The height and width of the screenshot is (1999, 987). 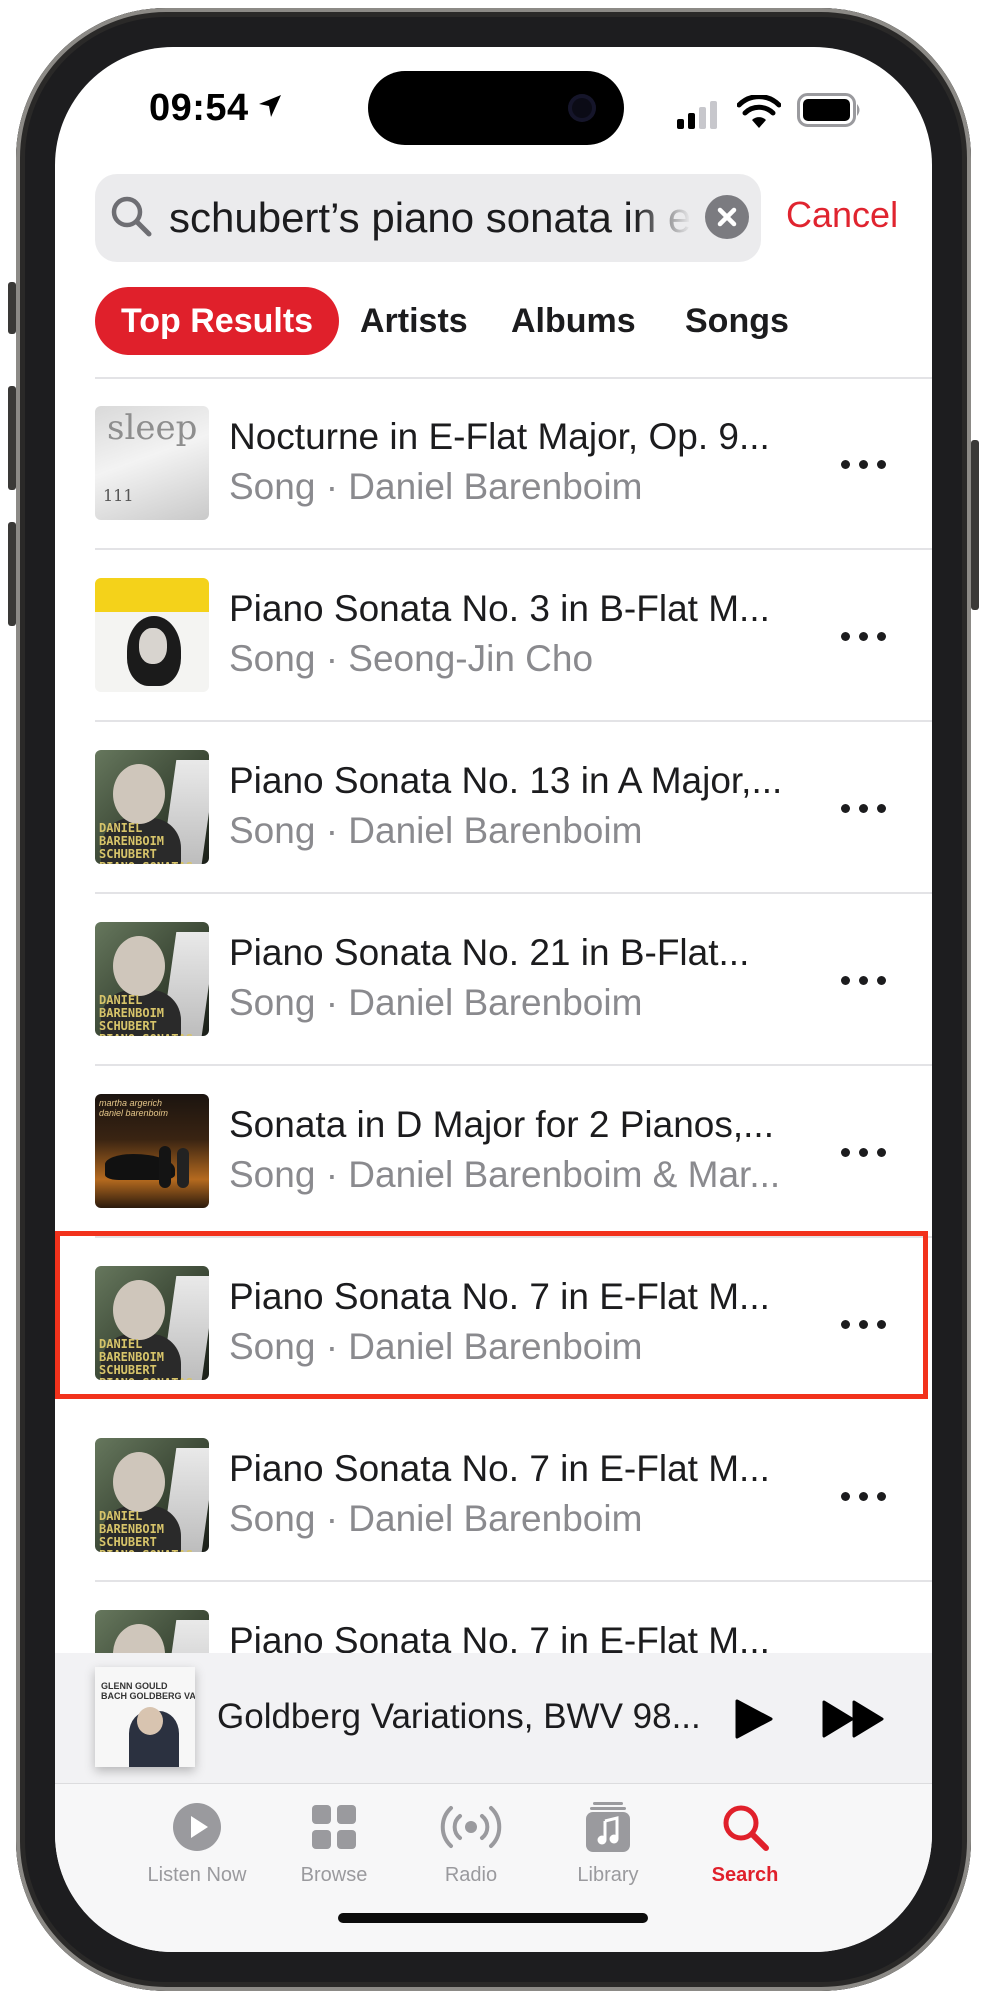 I want to click on volume-up-button, so click(x=12, y=438).